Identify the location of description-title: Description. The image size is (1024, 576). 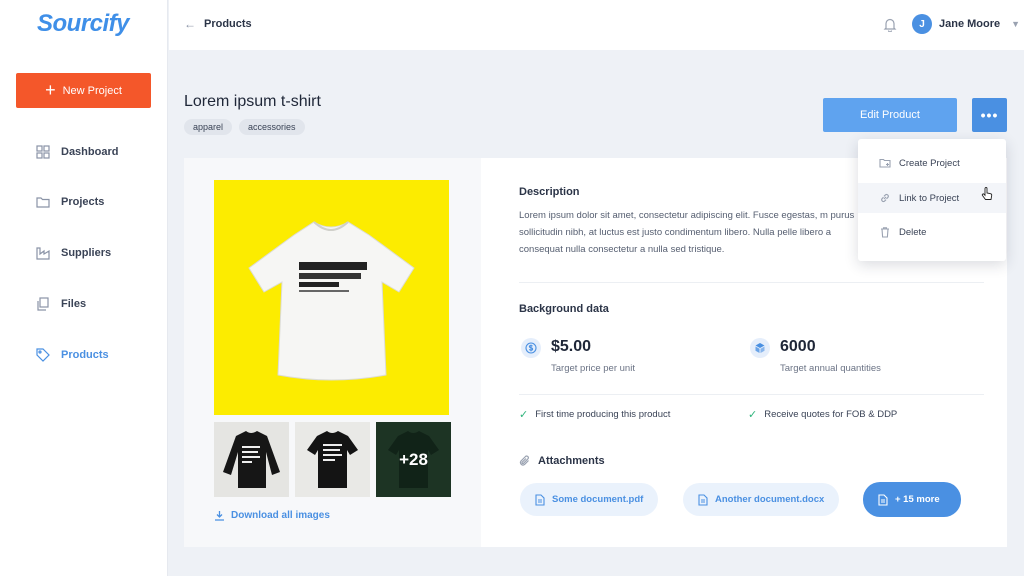
(549, 192).